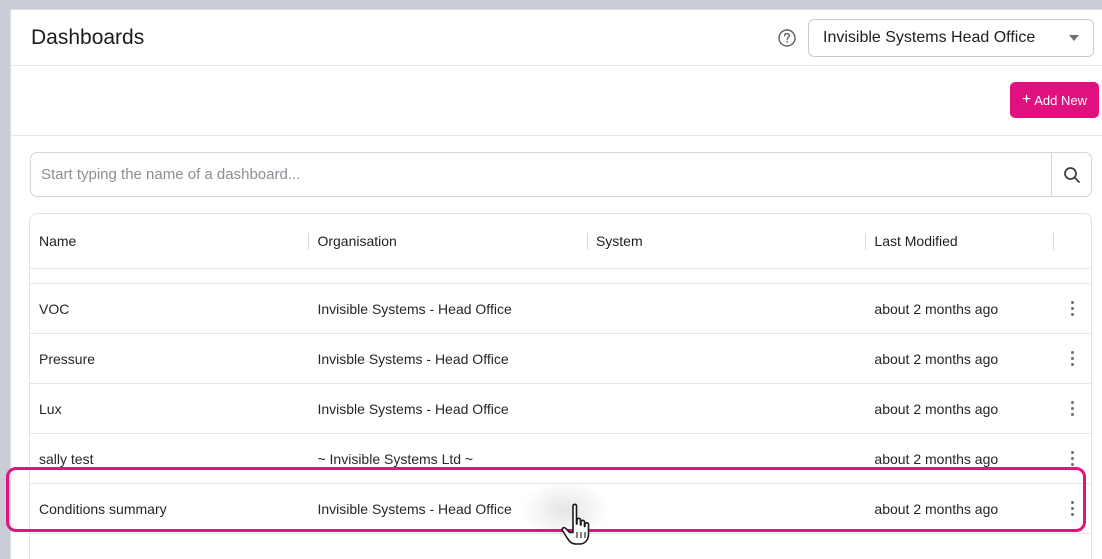 The width and height of the screenshot is (1102, 559). What do you see at coordinates (67, 358) in the screenshot?
I see `cell-name: Pressure` at bounding box center [67, 358].